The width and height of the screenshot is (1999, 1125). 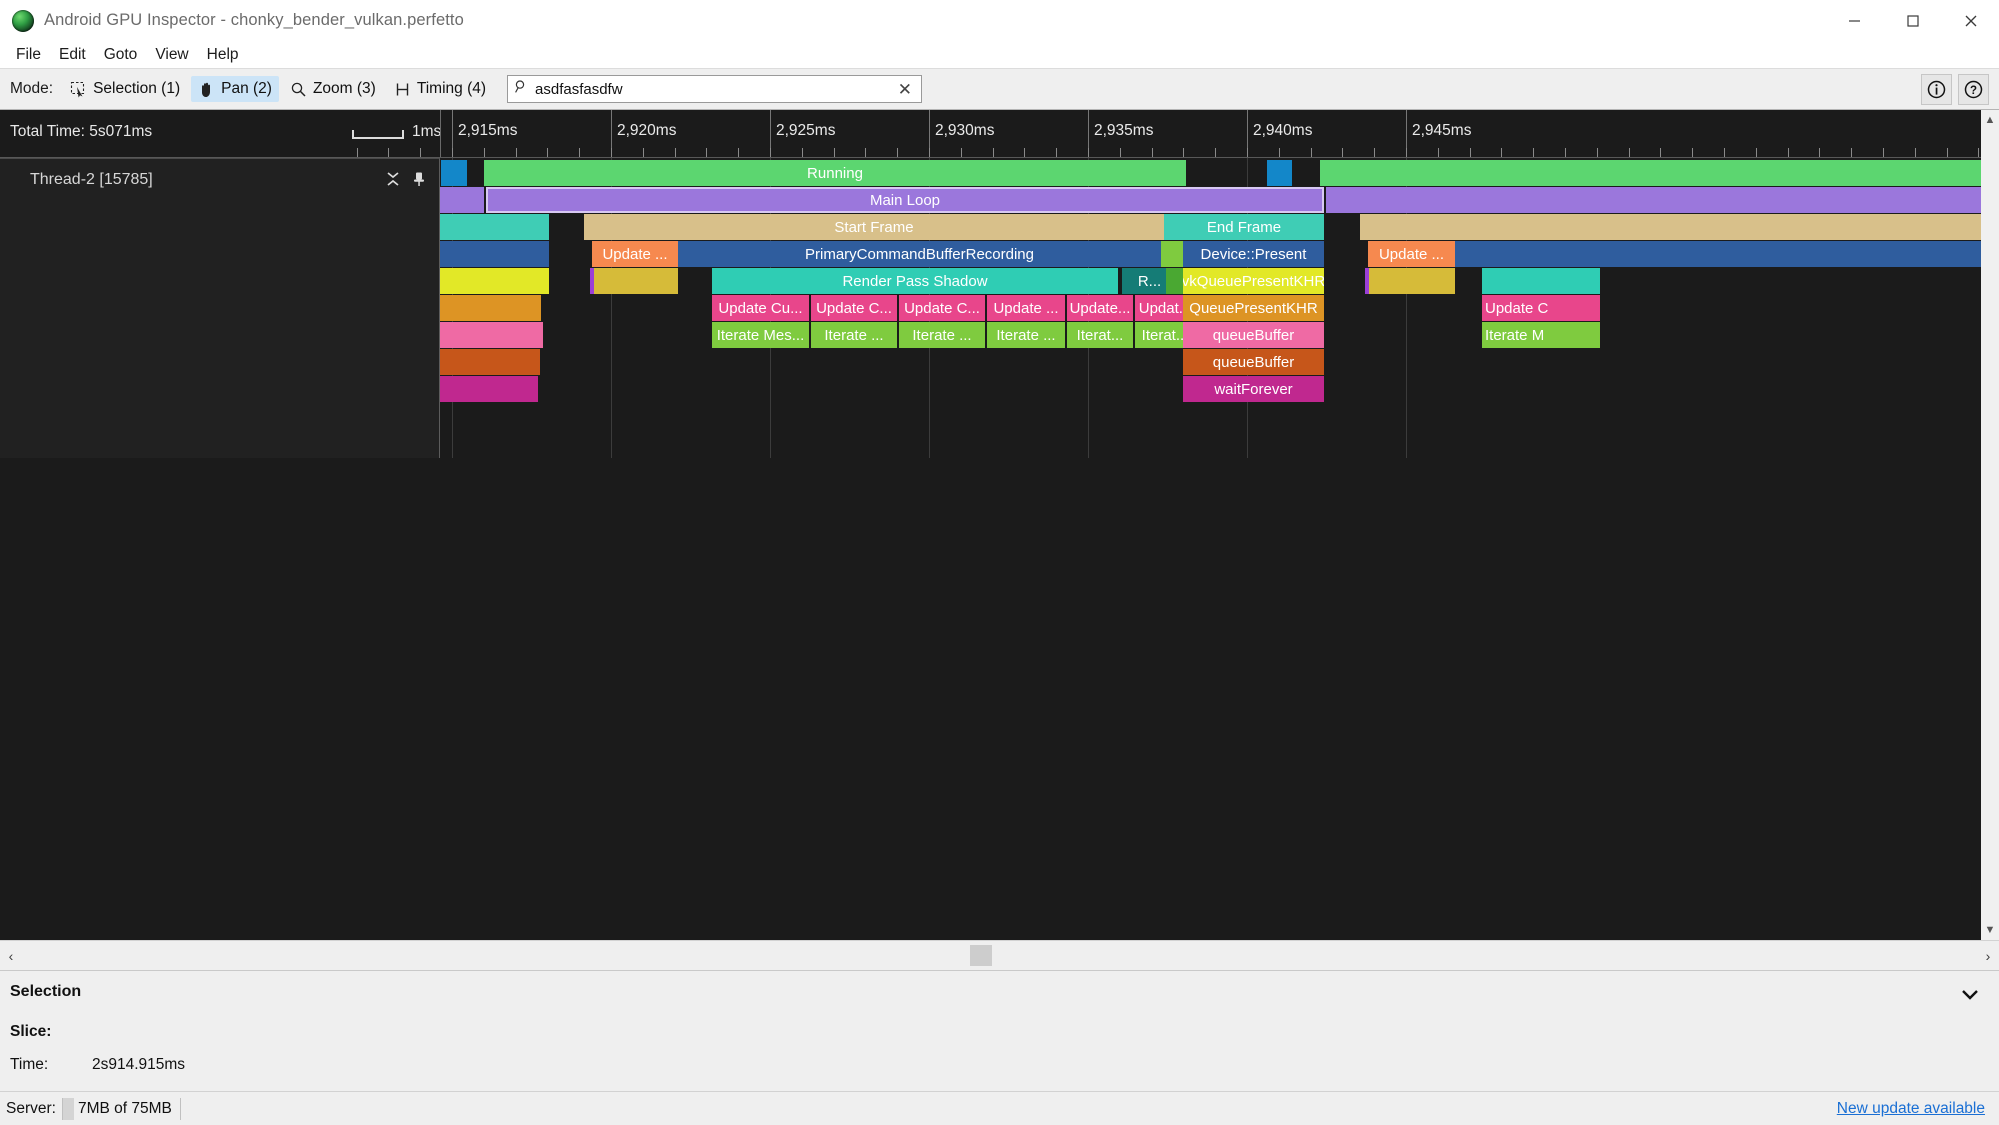 What do you see at coordinates (333, 89) in the screenshot?
I see `mode-zoom-button: Zoom (3)` at bounding box center [333, 89].